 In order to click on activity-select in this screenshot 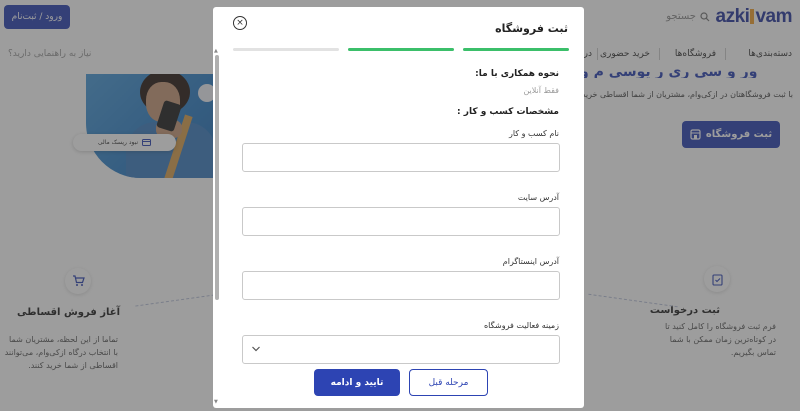, I will do `click(401, 349)`.